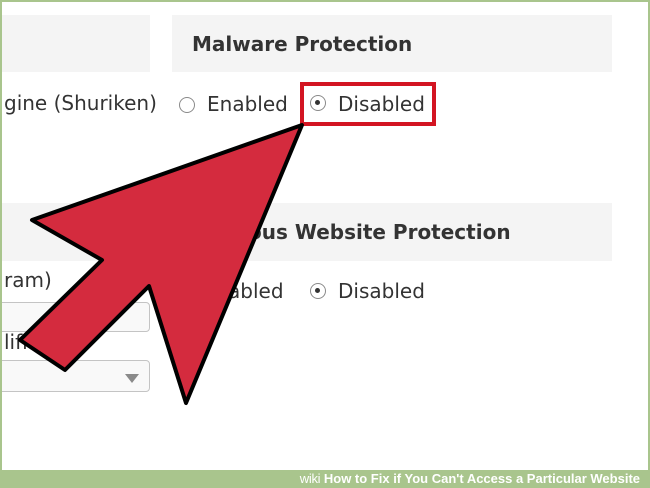  I want to click on wiki-logo-text: wiki, so click(310, 478).